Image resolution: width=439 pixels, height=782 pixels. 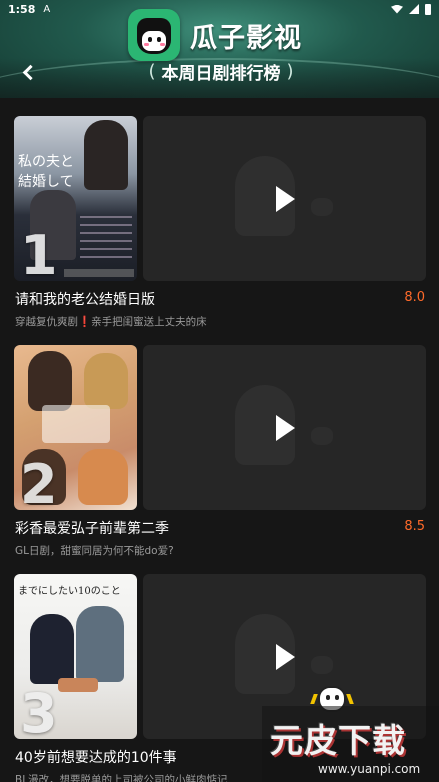 What do you see at coordinates (246, 38) in the screenshot?
I see `app-name: 瓜子影视` at bounding box center [246, 38].